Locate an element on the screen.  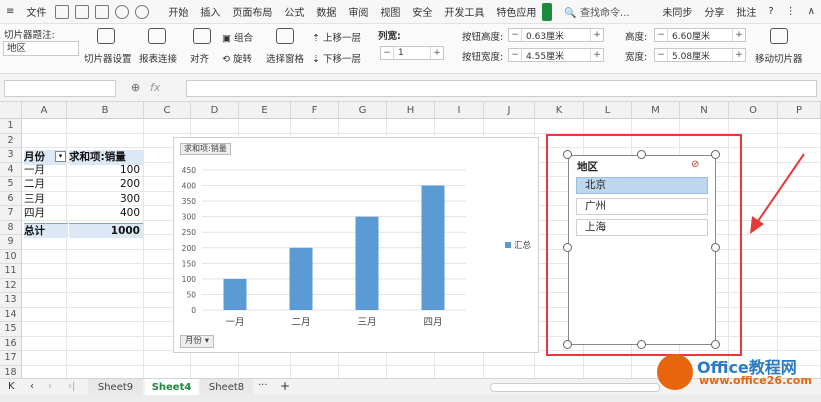
menu-item-formulas: 公式 is located at coordinates (294, 11).